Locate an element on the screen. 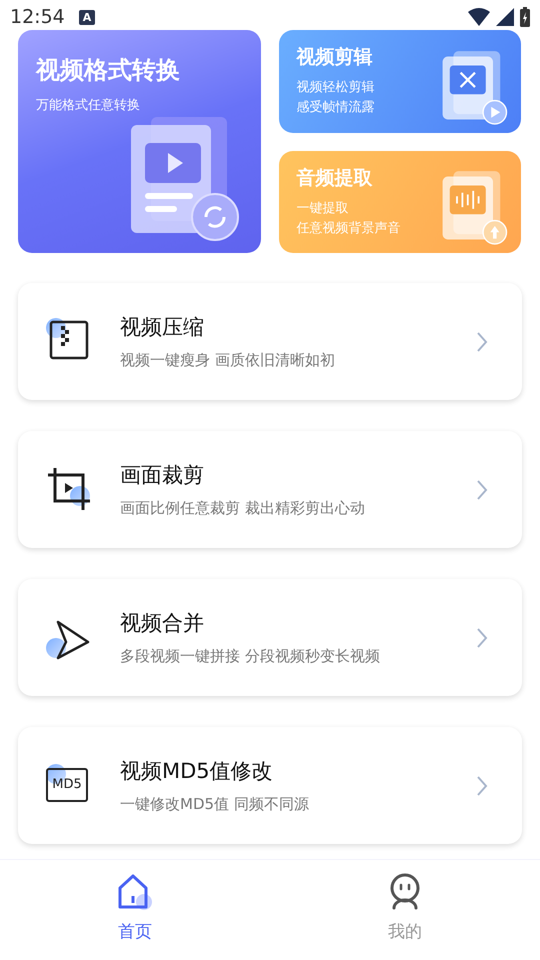 Image resolution: width=540 pixels, height=960 pixels. signal-icon is located at coordinates (505, 17).